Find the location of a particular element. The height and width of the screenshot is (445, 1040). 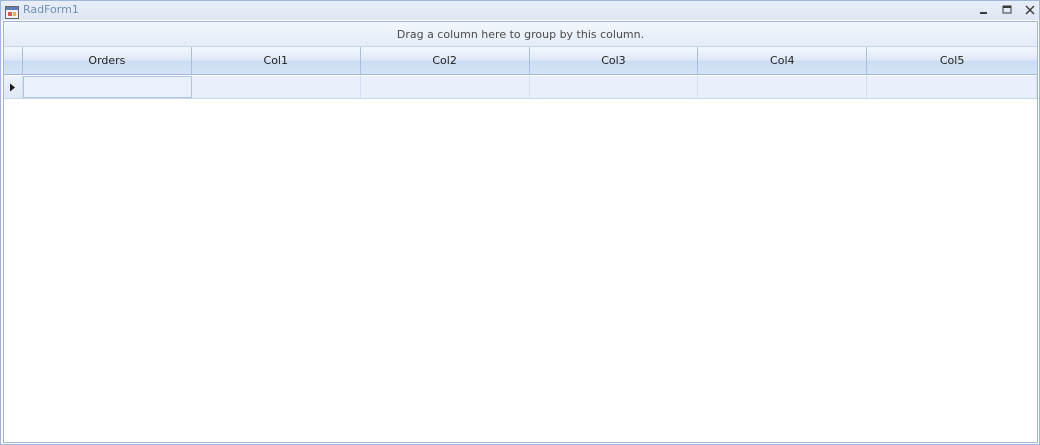

column-header-label: Orders is located at coordinates (107, 60).